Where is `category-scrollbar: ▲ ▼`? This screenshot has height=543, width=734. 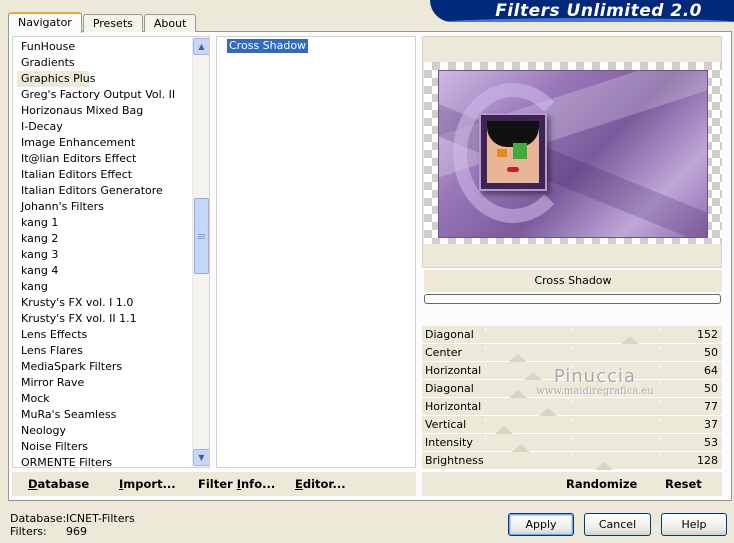 category-scrollbar: ▲ ▼ is located at coordinates (200, 252).